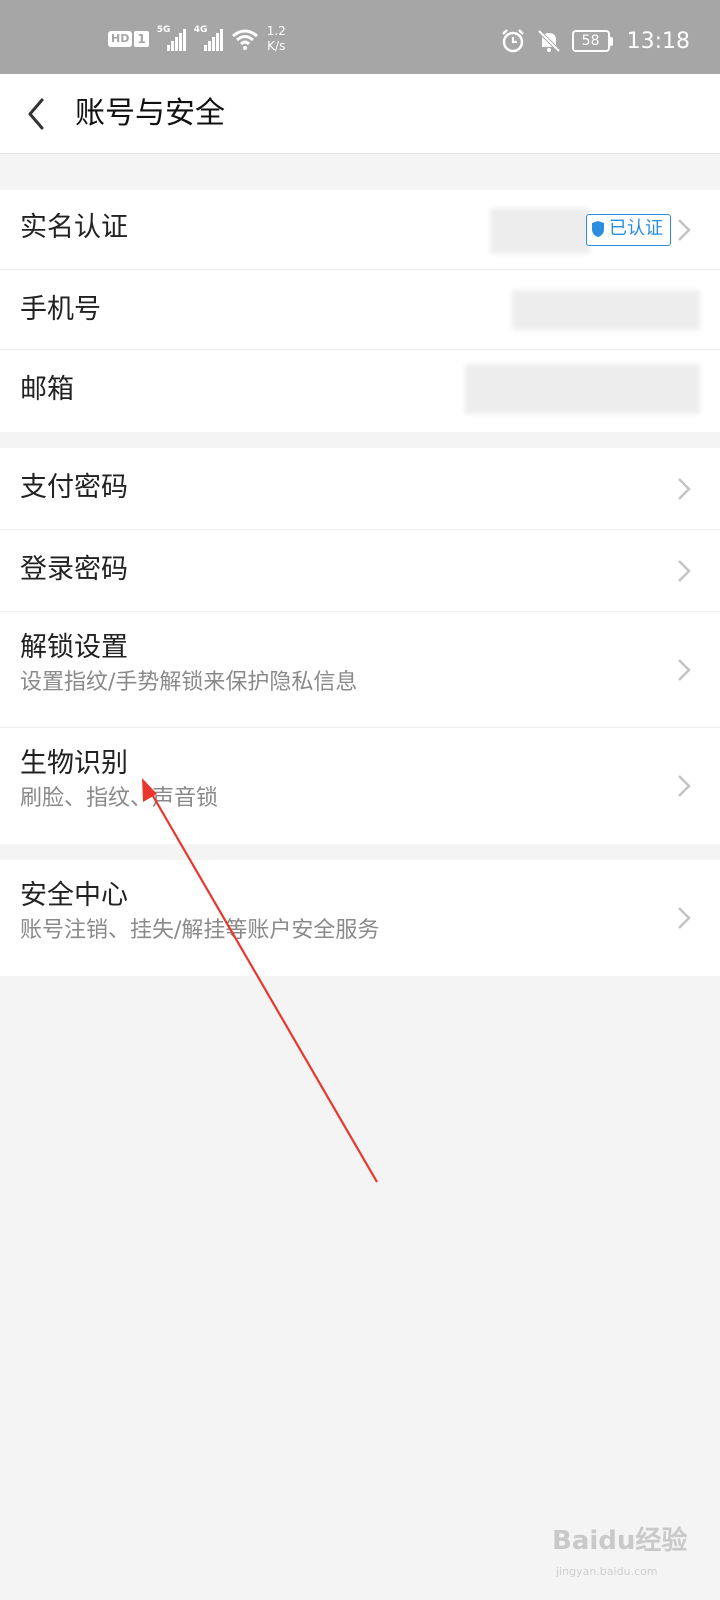 This screenshot has height=1600, width=720. I want to click on page-title: 账号与安全, so click(150, 113).